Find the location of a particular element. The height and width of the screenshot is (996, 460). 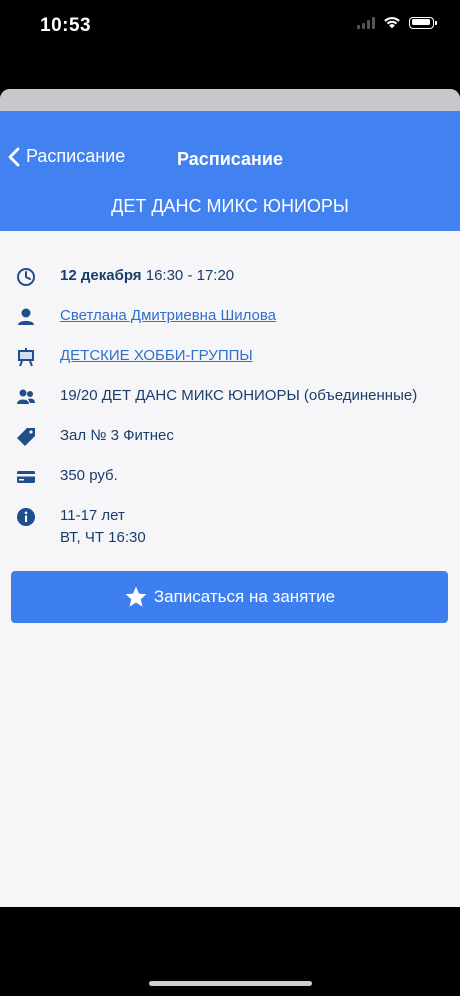

info-icon is located at coordinates (26, 517).